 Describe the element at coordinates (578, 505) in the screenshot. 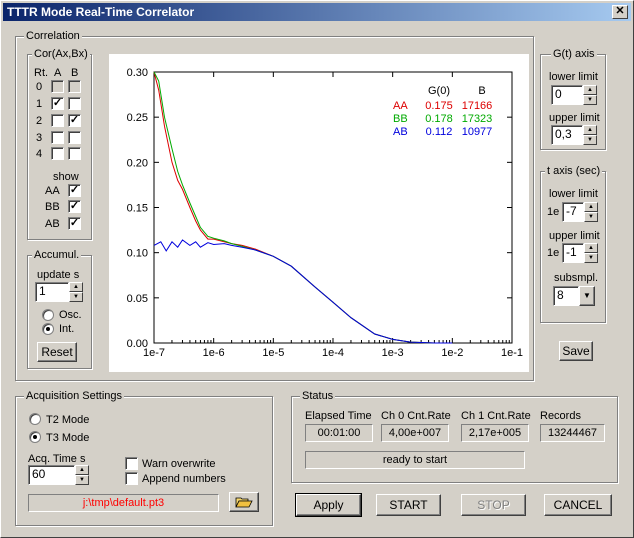

I see `cancel-button: CANCEL` at that location.